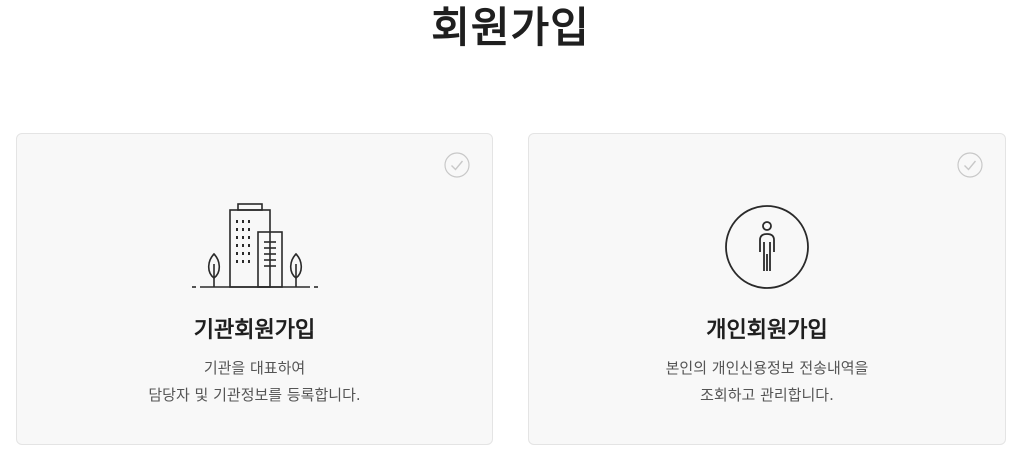 The height and width of the screenshot is (459, 1021). What do you see at coordinates (767, 382) in the screenshot?
I see `personal-signup-description: 본인의 개인신용정보 전송내역을 조회하고 관리합니다.` at bounding box center [767, 382].